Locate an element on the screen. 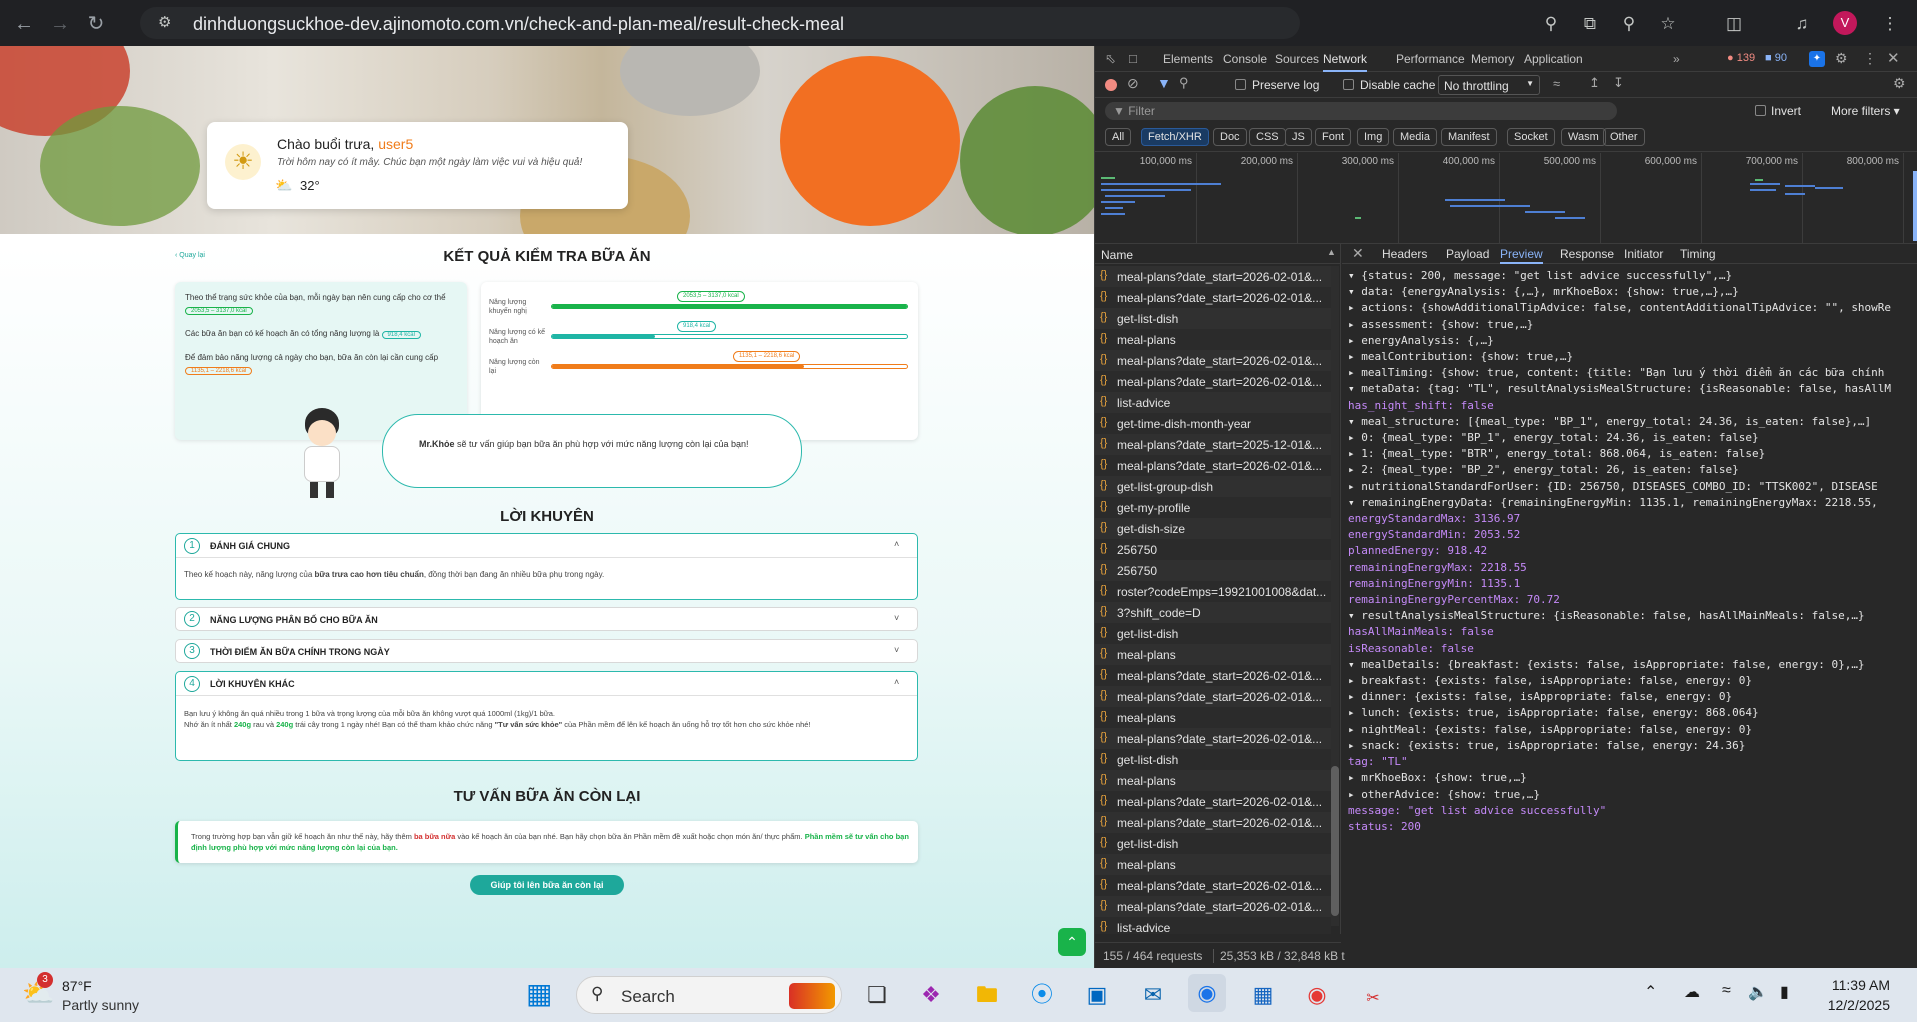  type-filter-manifest: Manifest is located at coordinates (1469, 137).